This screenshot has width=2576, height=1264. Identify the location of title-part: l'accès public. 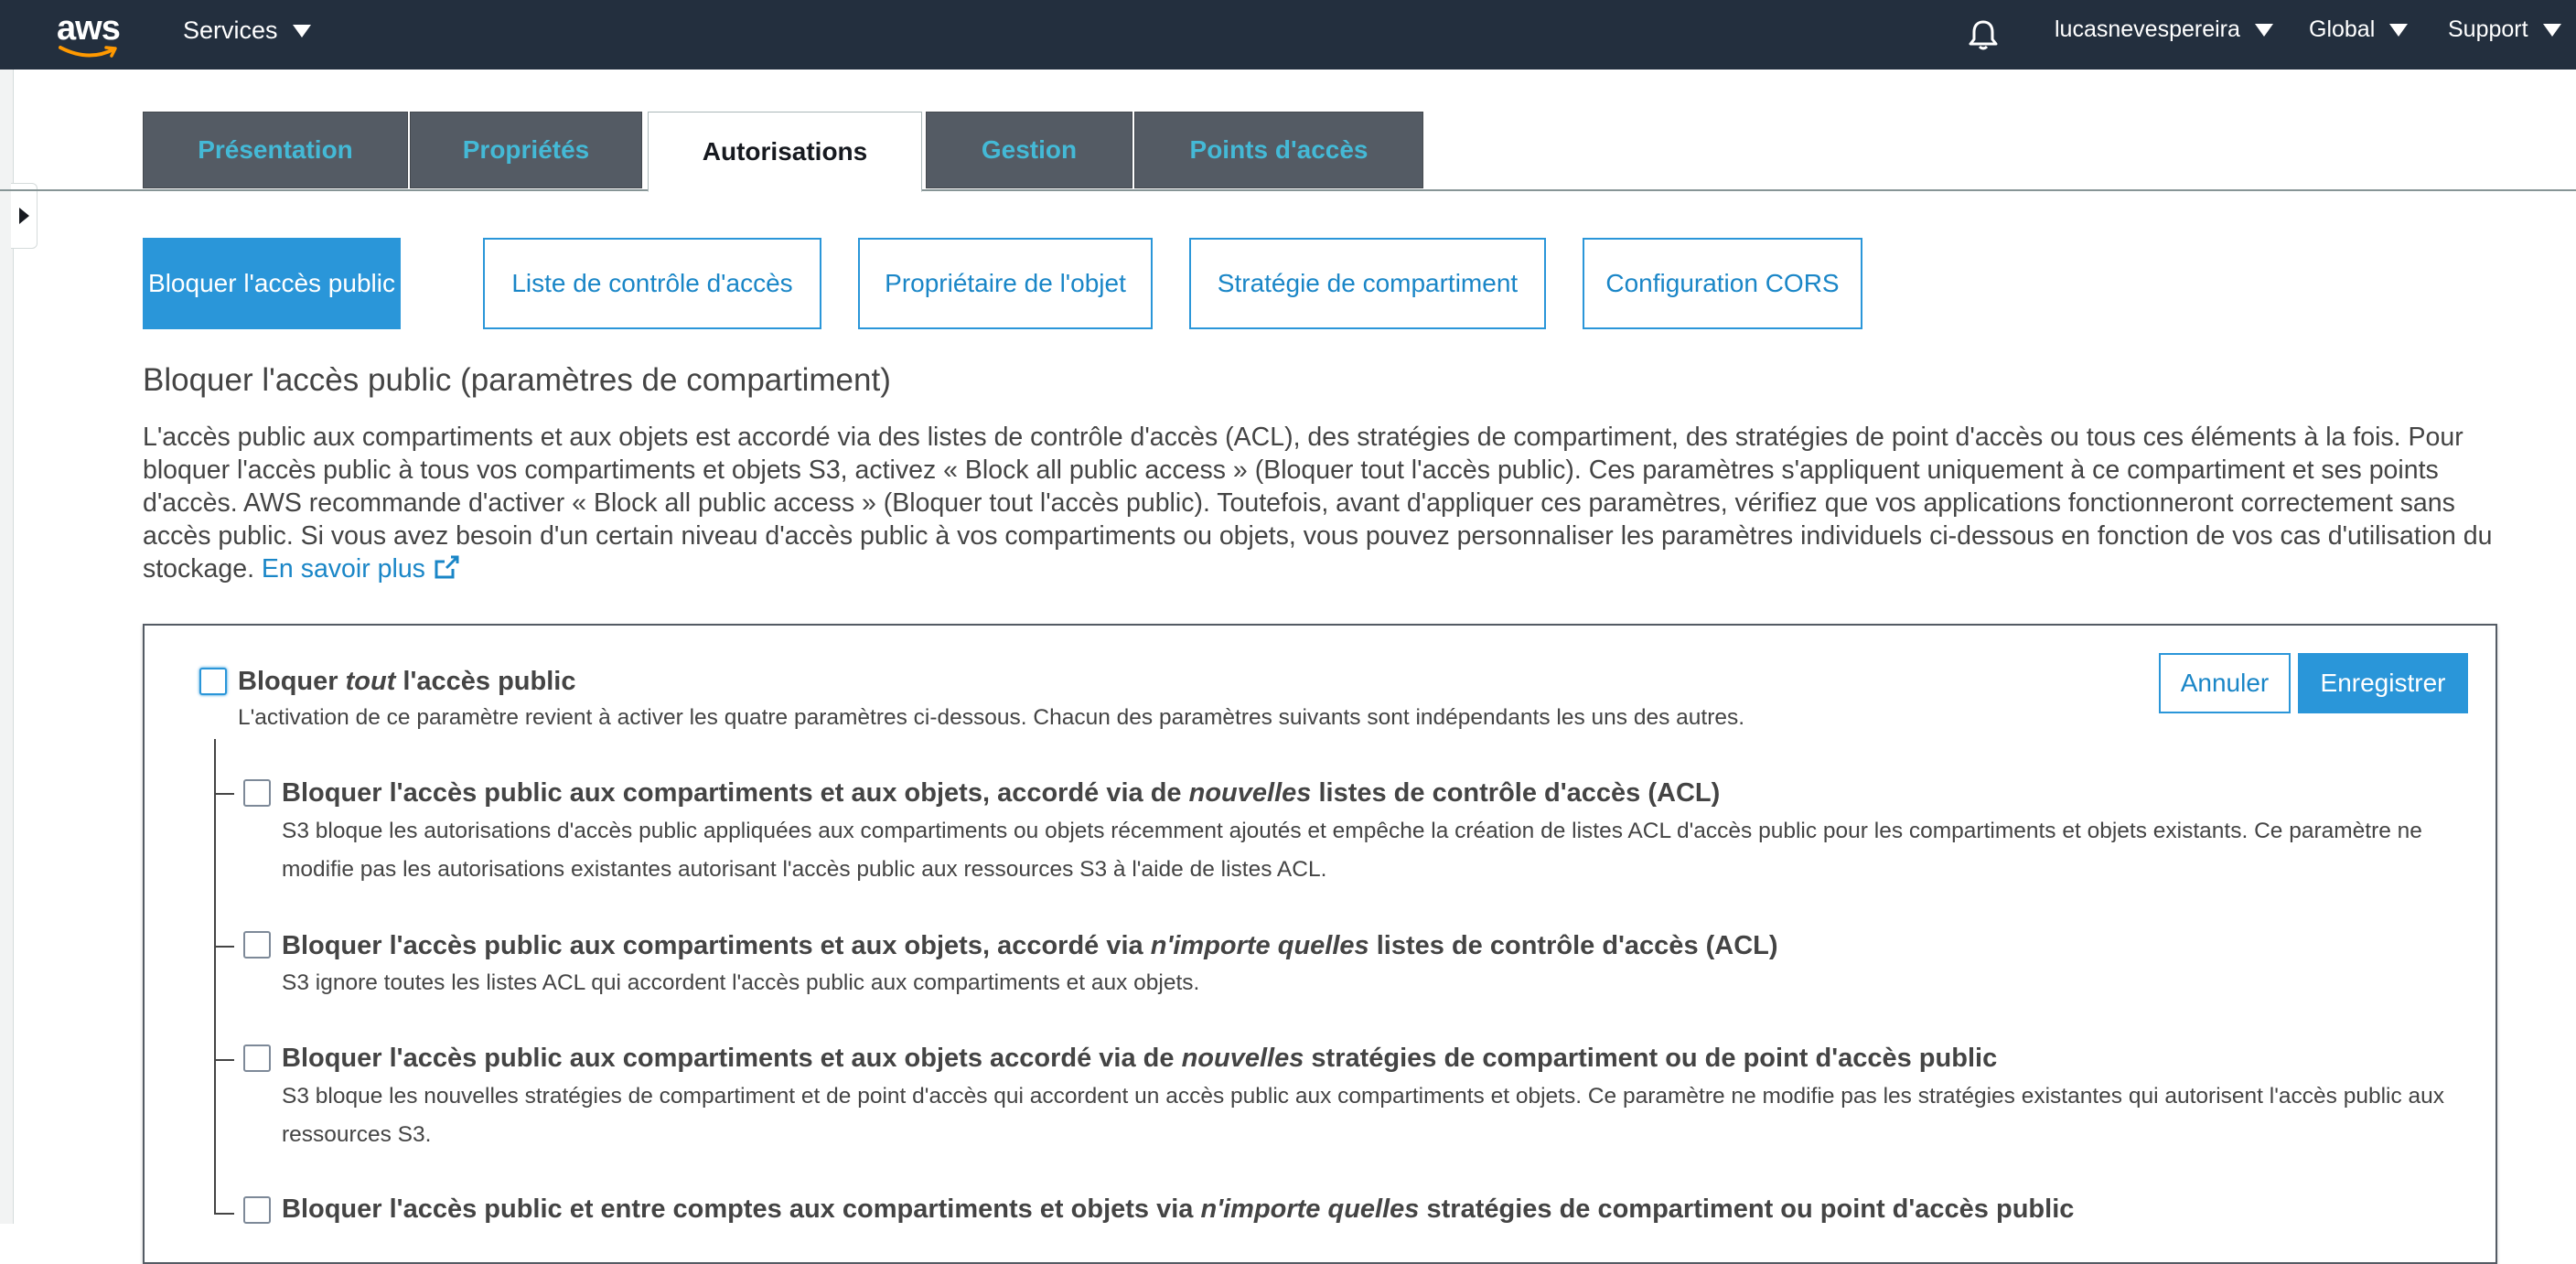
(486, 681).